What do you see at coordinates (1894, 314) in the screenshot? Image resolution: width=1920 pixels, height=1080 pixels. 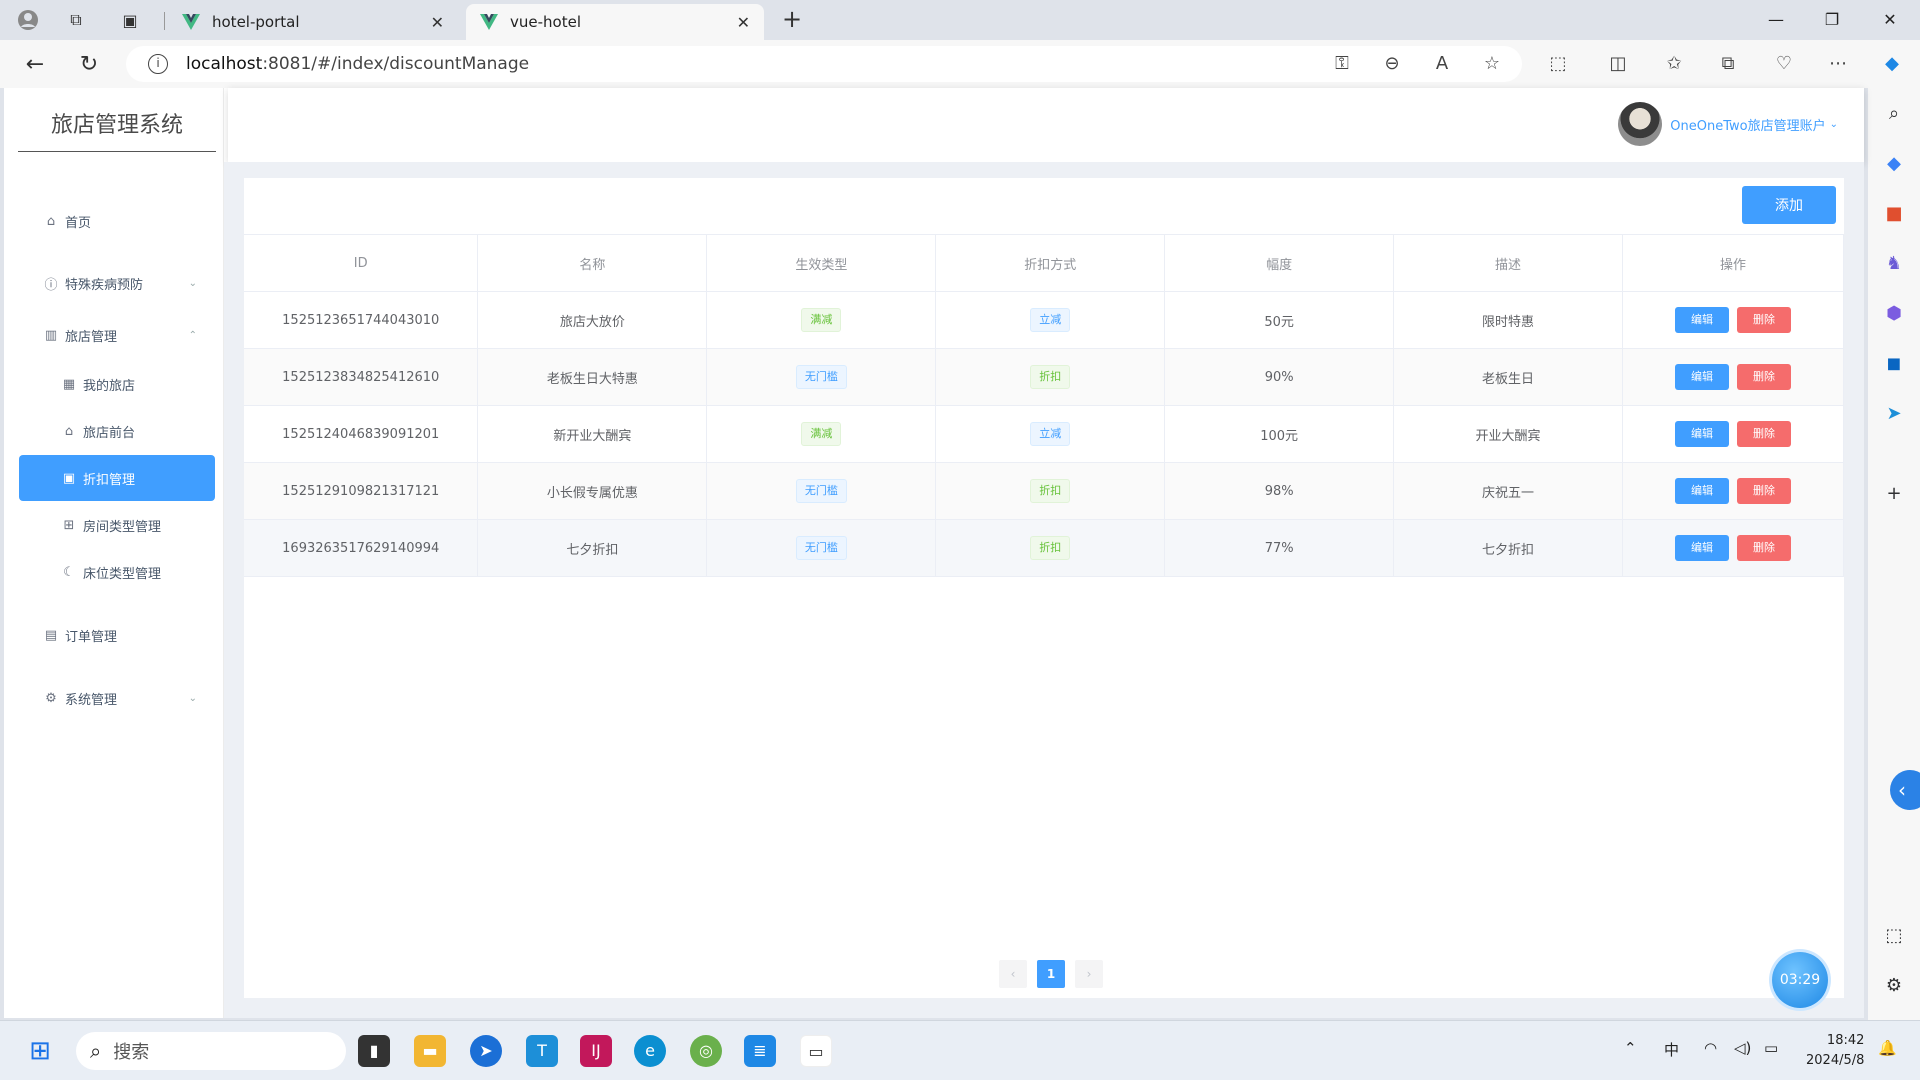 I see `microsoft365-icon: ⬢` at bounding box center [1894, 314].